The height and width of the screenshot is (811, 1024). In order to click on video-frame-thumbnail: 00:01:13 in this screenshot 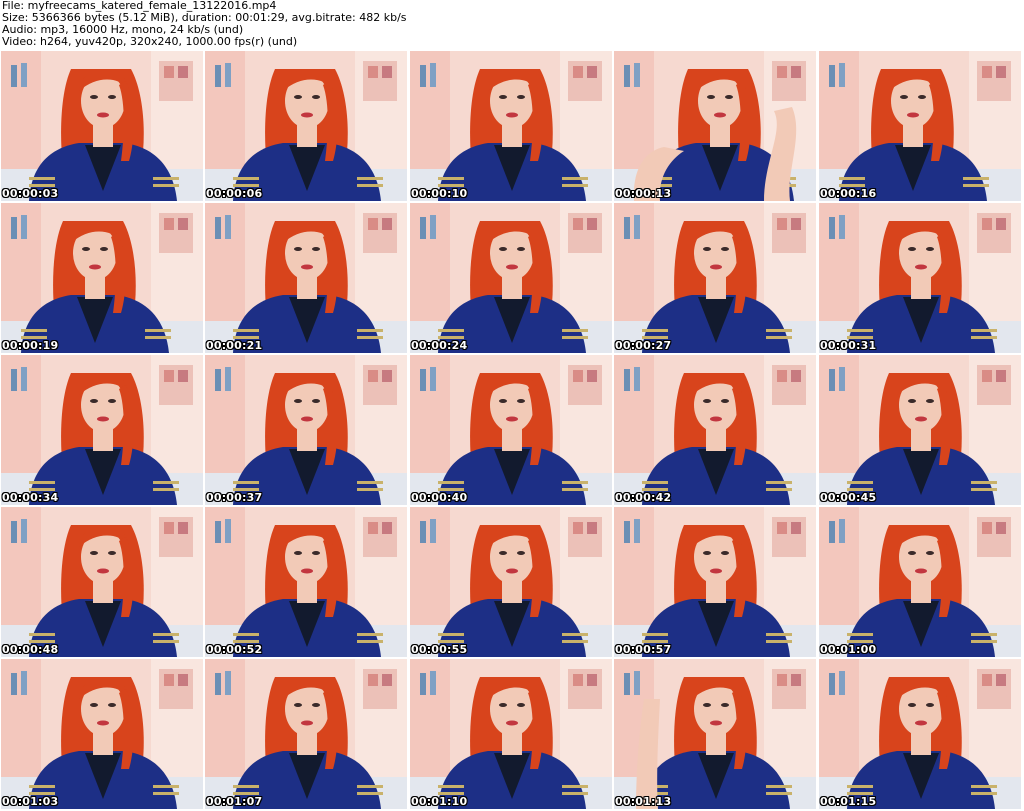, I will do `click(715, 734)`.